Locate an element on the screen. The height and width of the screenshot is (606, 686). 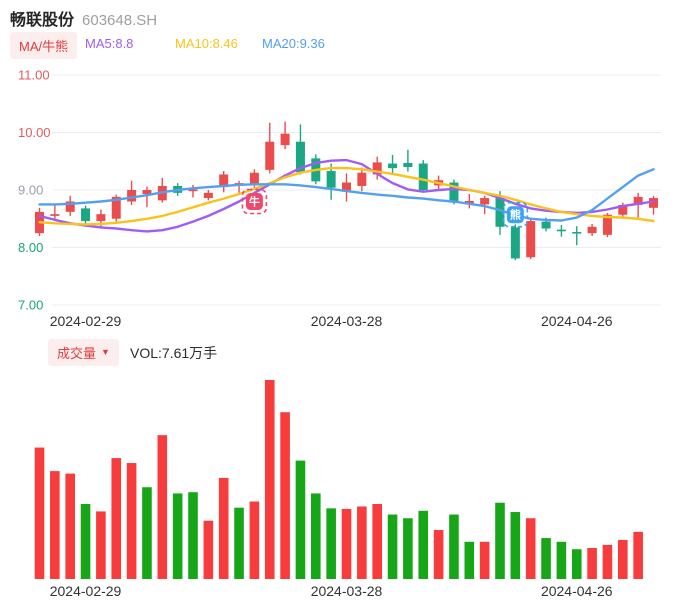
stock-name: 畅联股份 is located at coordinates (42, 20).